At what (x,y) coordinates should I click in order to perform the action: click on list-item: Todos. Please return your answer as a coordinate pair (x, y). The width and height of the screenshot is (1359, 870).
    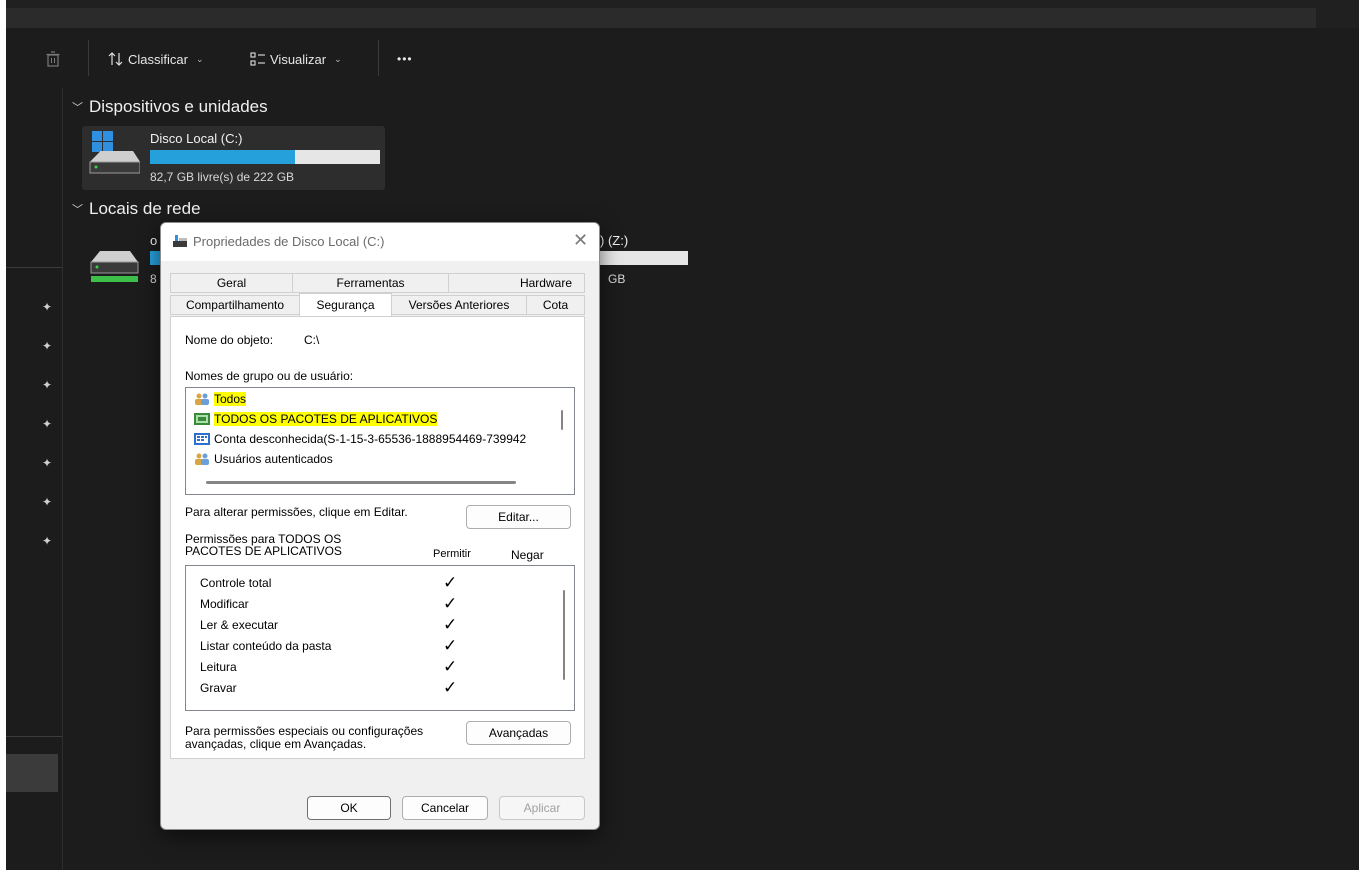
    Looking at the image, I should click on (220, 399).